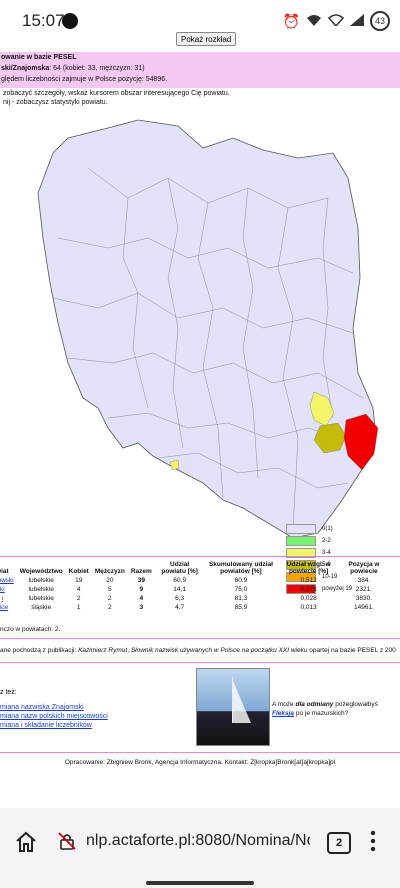  Describe the element at coordinates (179, 589) in the screenshot. I see `cell-udzial: 14,1` at that location.